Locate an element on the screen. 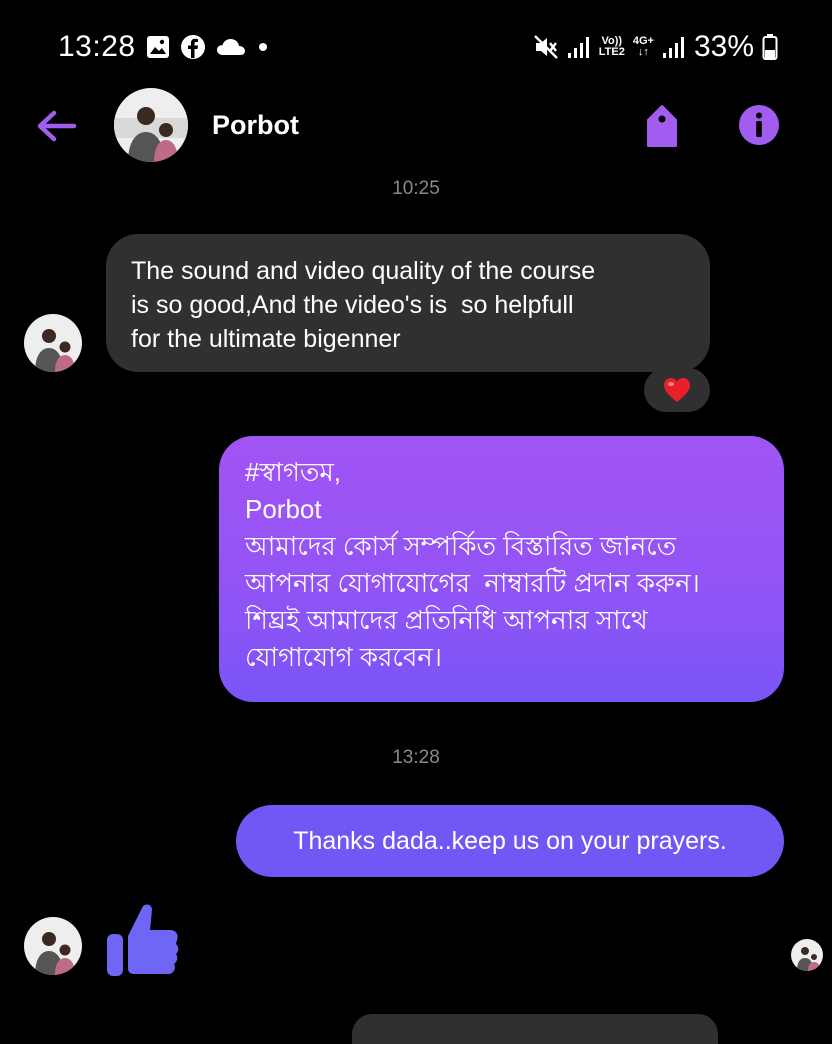  message-timestamp: 13:28 is located at coordinates (416, 757).